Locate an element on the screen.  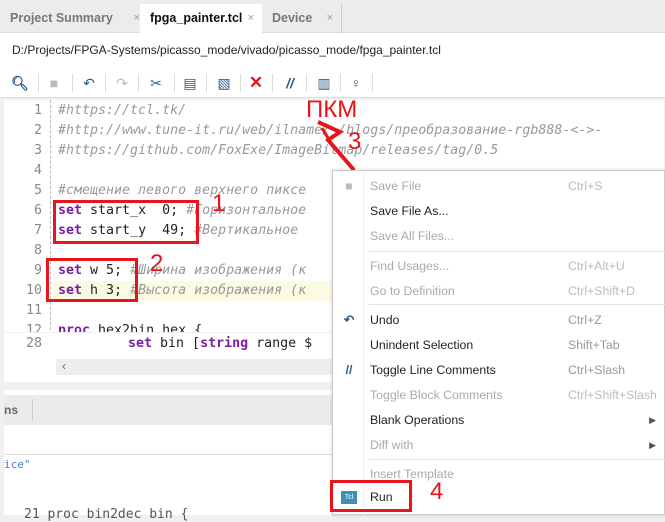
tab-project-summary: Project Summary × is located at coordinates (74, 18).